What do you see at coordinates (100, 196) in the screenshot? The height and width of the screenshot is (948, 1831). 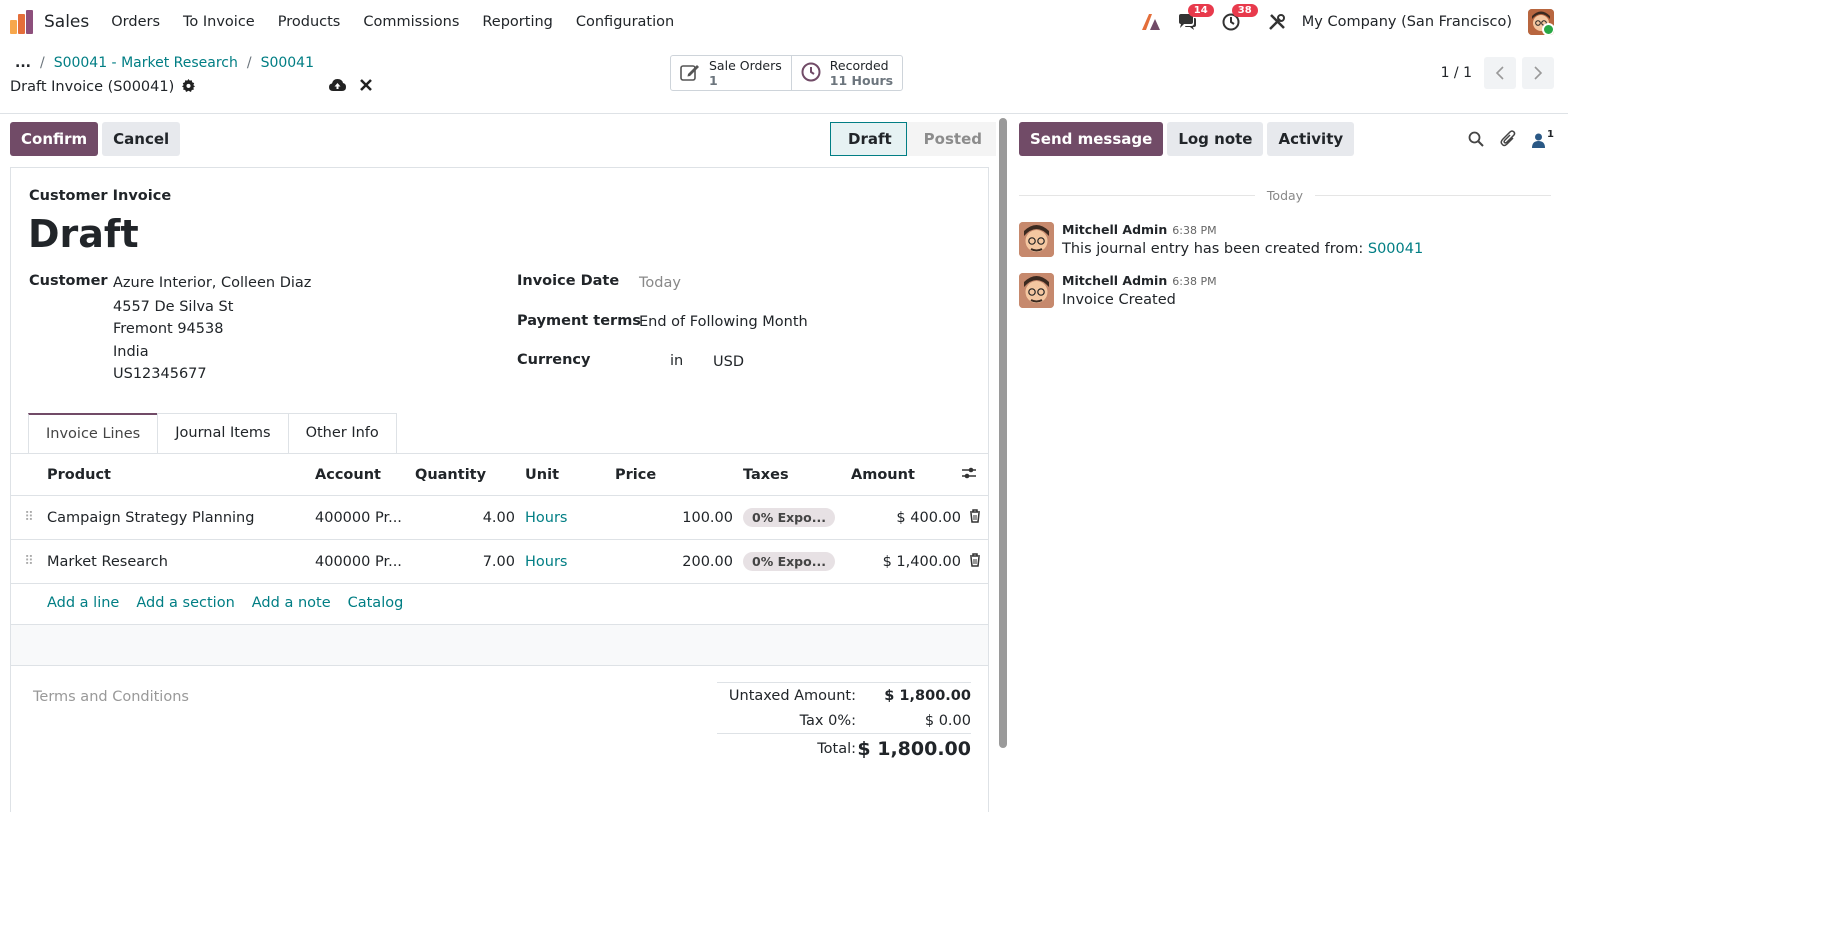 I see `move-type-label: Customer Invoice` at bounding box center [100, 196].